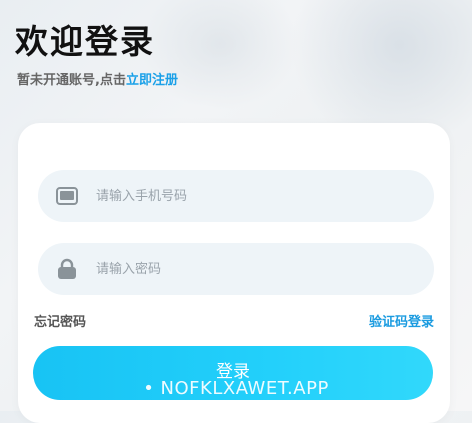 The image size is (472, 423). What do you see at coordinates (236, 388) in the screenshot?
I see `watermark: • NOFKLXAWET.APP` at bounding box center [236, 388].